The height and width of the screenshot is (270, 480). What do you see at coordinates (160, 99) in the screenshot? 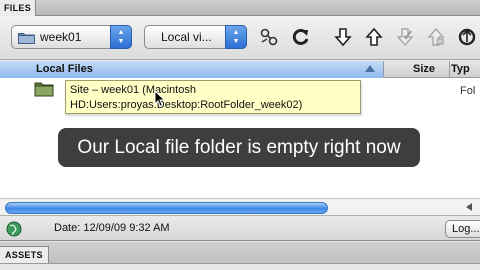
I see `mouse-cursor-icon` at bounding box center [160, 99].